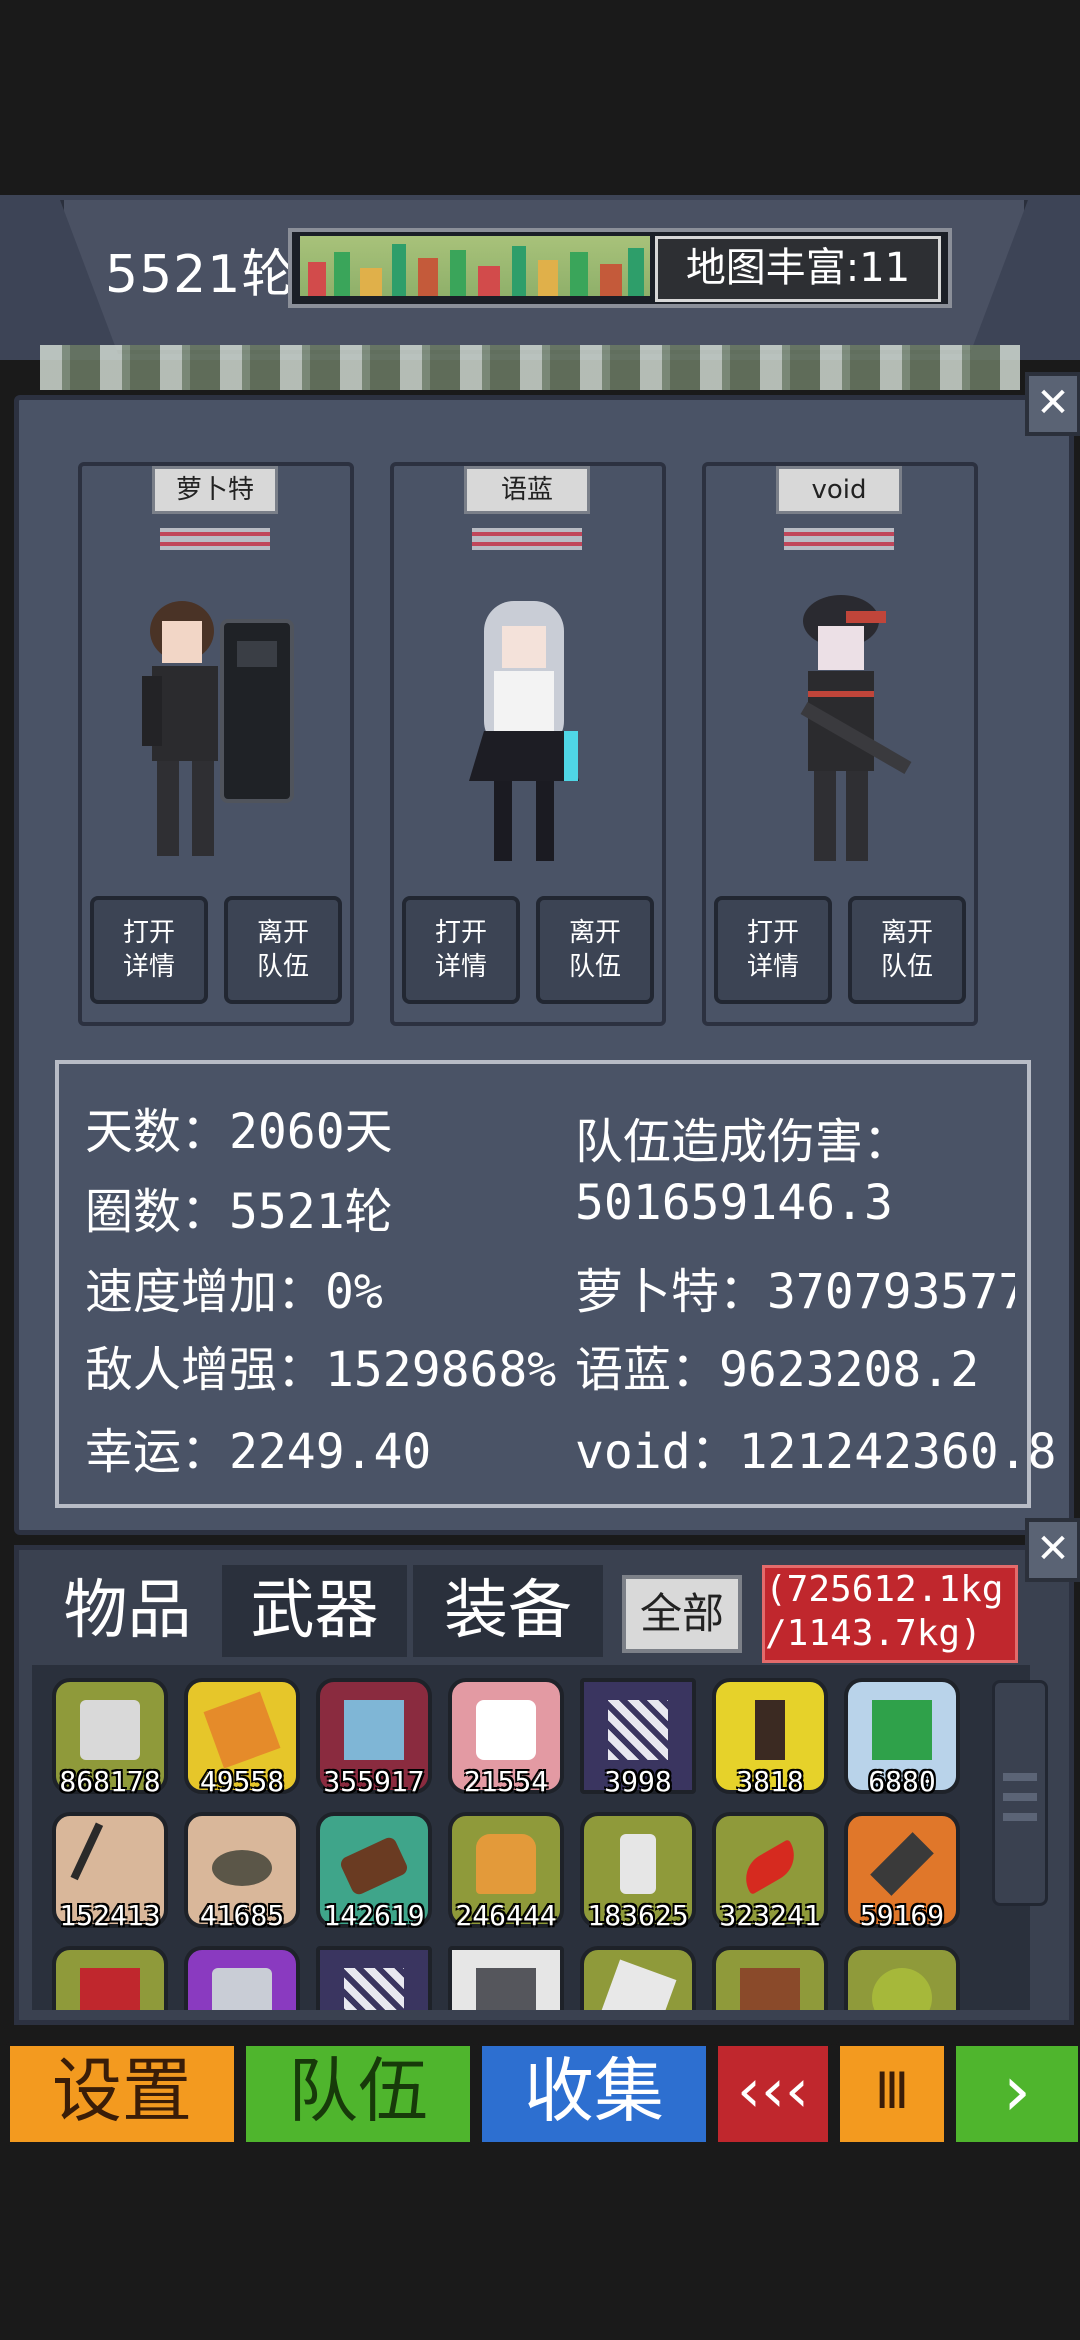 Image resolution: width=1080 pixels, height=2340 pixels. Describe the element at coordinates (122, 2094) in the screenshot. I see `settings-button: 设置` at that location.